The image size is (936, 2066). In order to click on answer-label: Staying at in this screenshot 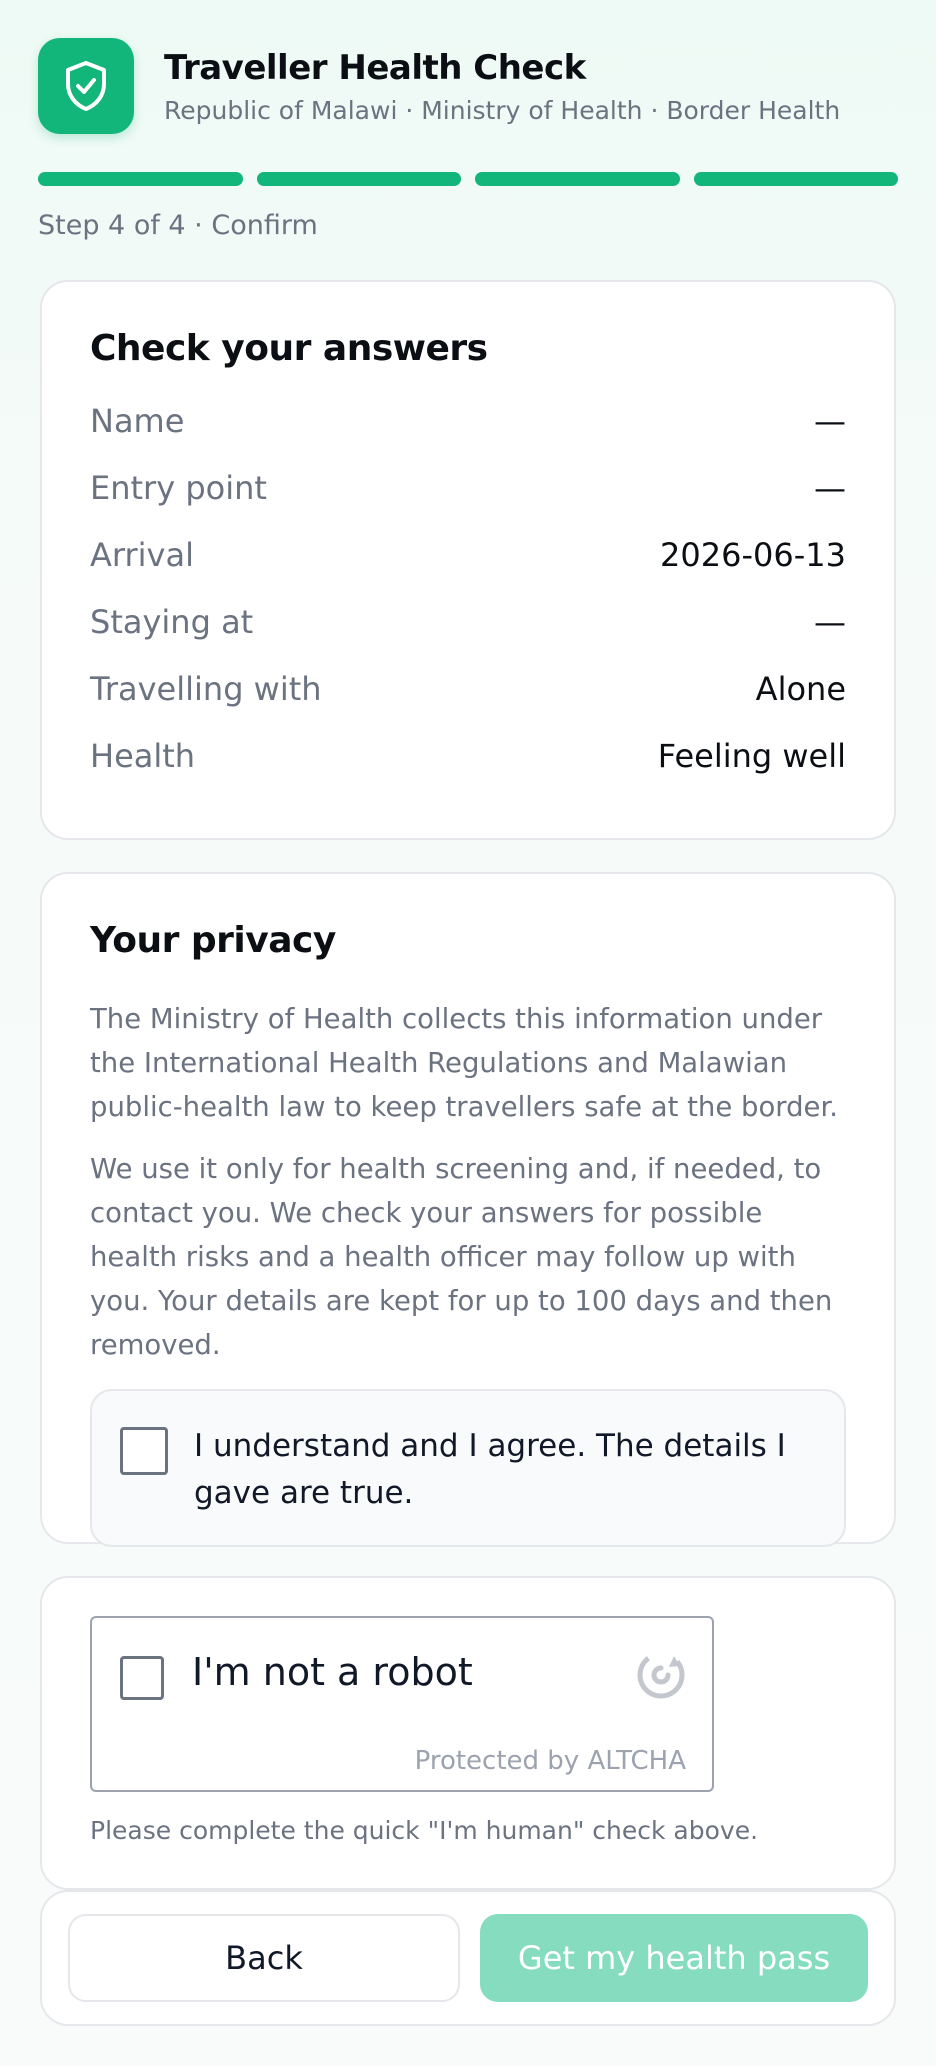, I will do `click(172, 621)`.